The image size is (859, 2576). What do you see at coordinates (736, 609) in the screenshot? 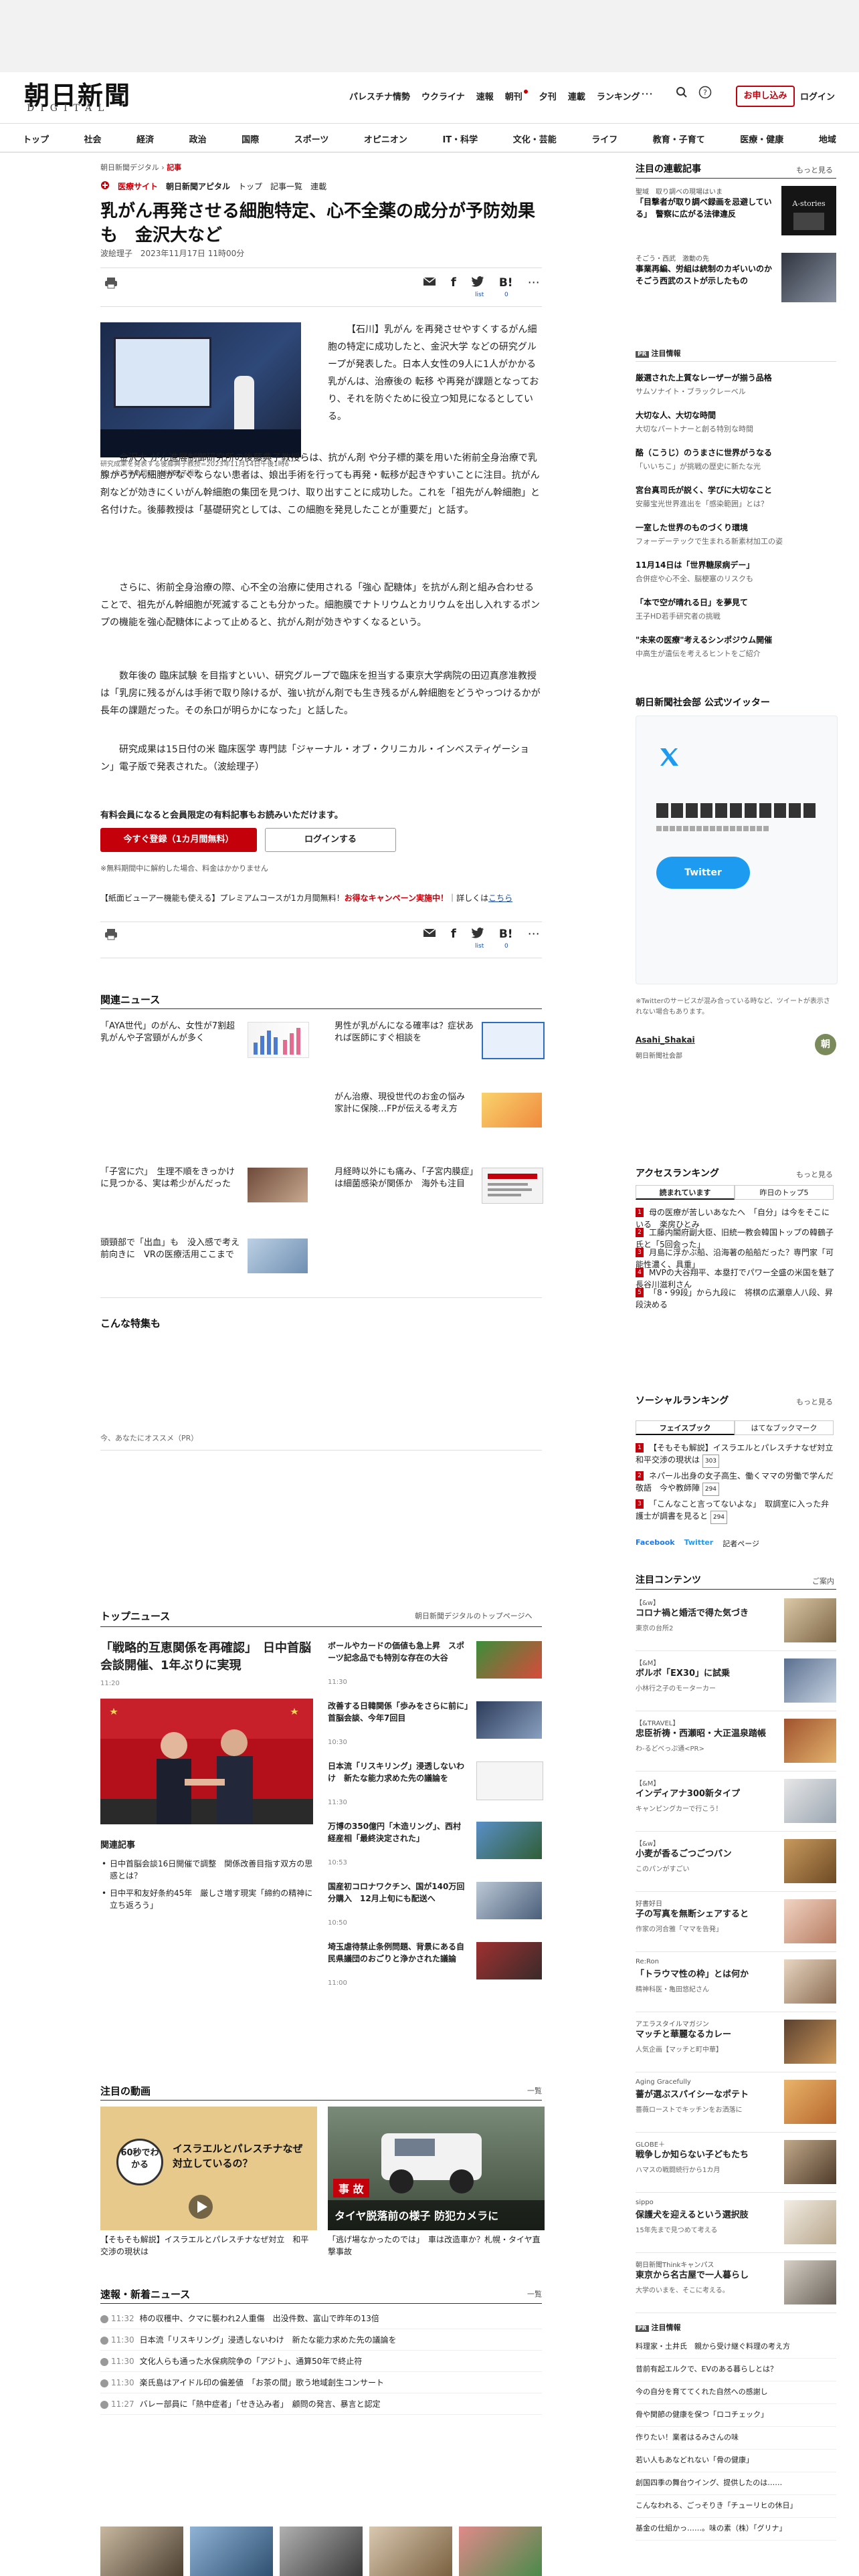
I see `pr-item: 「本で空が晴れる日」を夢見て 王子HD若手研究者の挑戦` at bounding box center [736, 609].